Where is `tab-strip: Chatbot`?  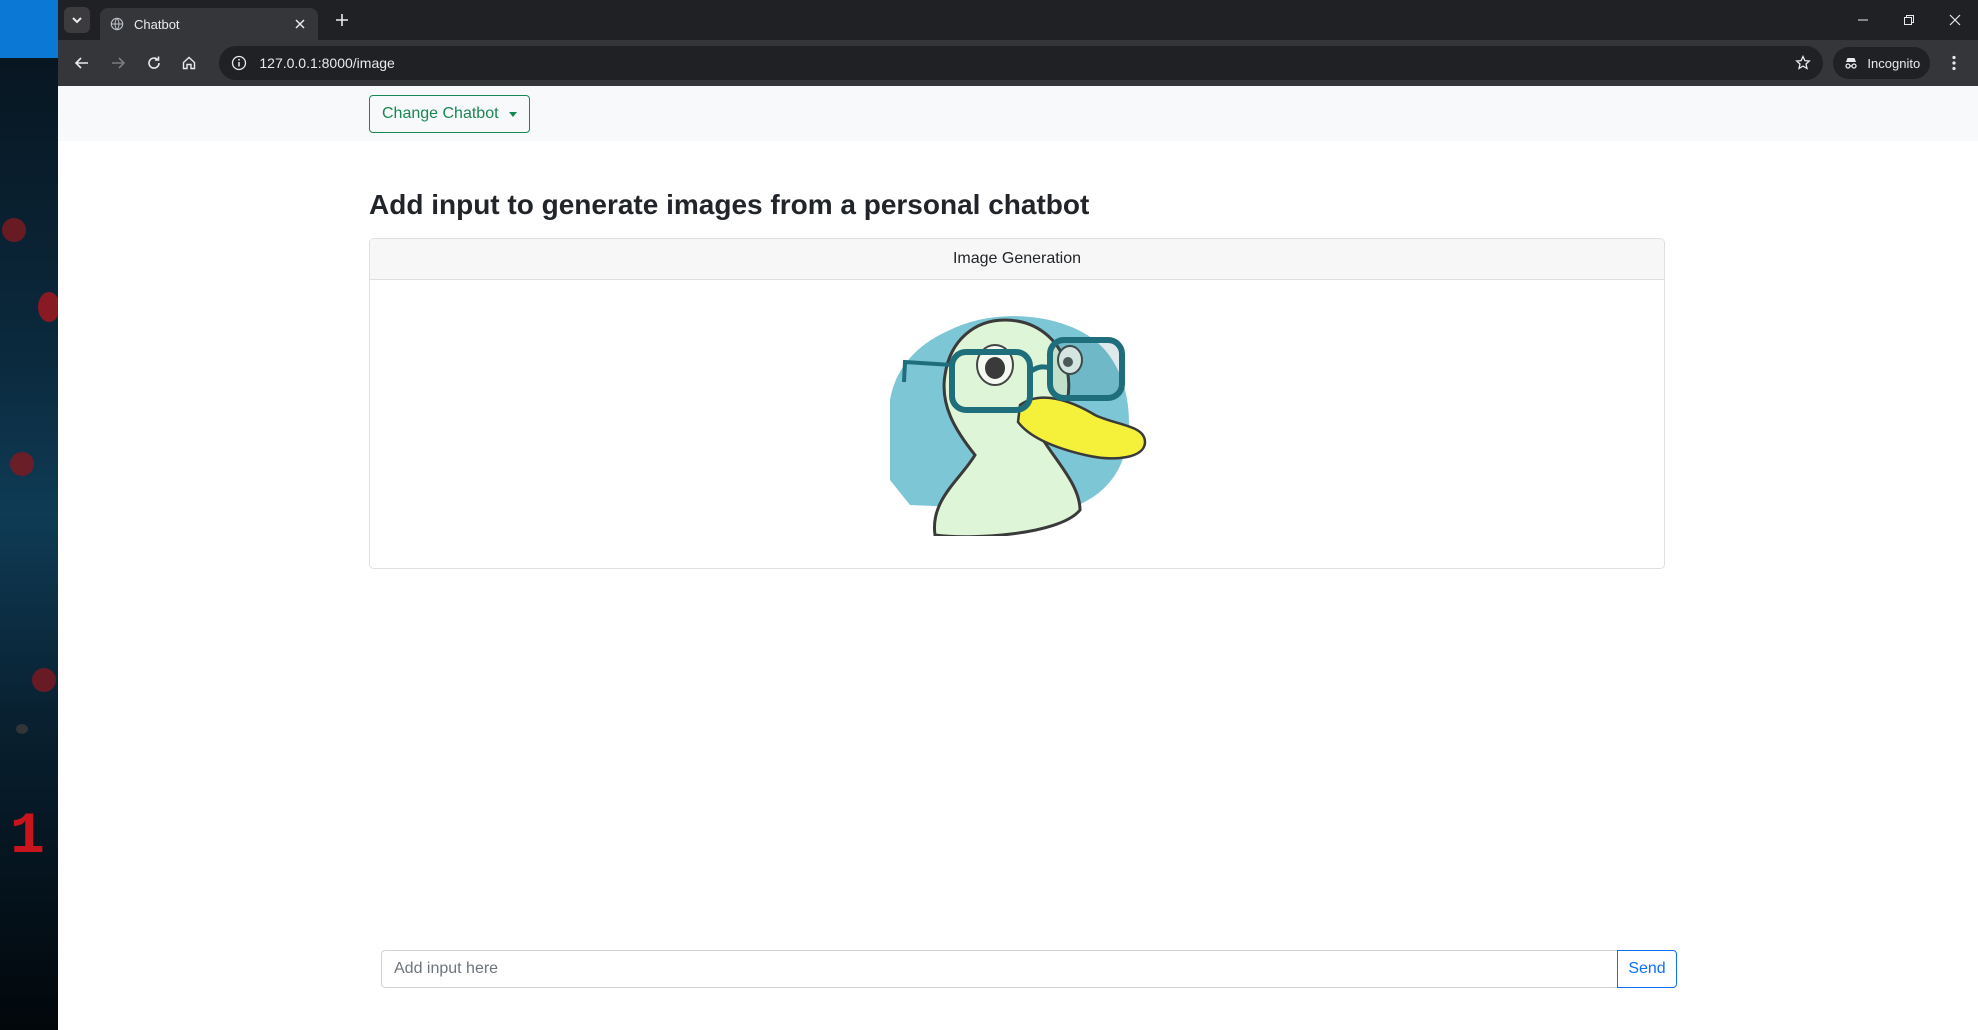 tab-strip: Chatbot is located at coordinates (1018, 20).